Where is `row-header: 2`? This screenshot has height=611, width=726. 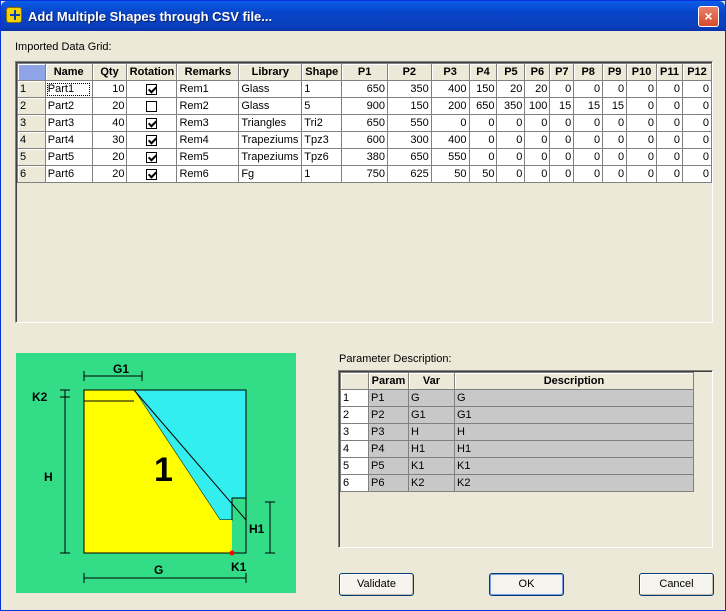
row-header: 2 is located at coordinates (31, 106).